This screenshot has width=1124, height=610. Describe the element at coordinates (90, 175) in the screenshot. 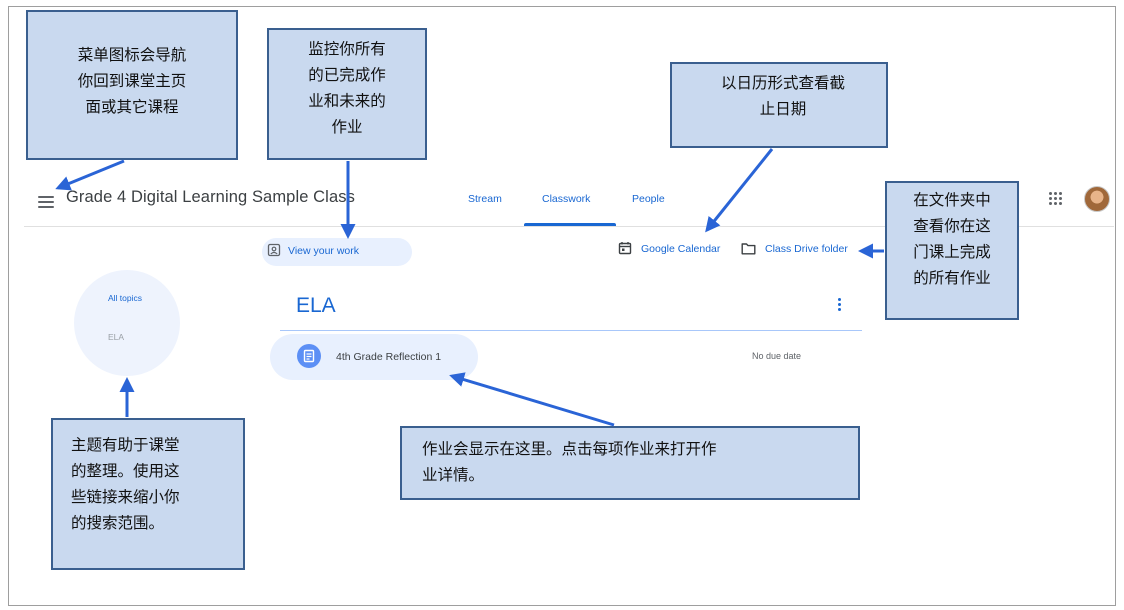

I see `arrow-to-menu` at that location.